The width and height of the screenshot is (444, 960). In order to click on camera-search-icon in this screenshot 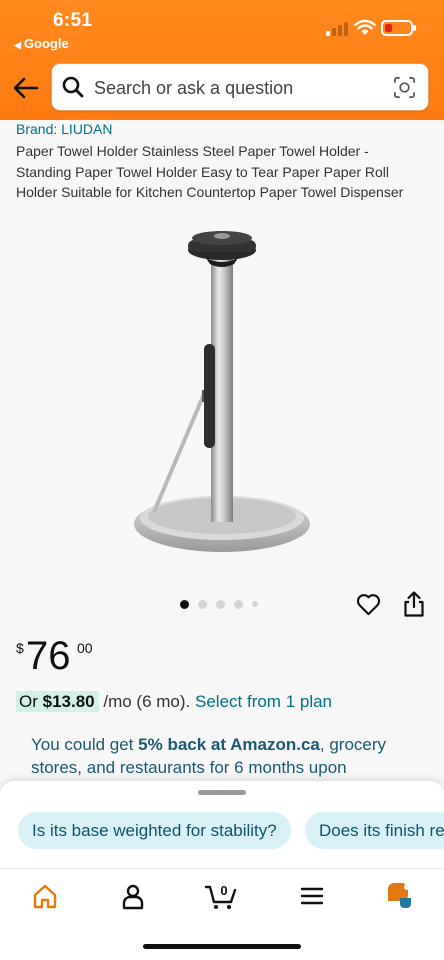, I will do `click(404, 87)`.